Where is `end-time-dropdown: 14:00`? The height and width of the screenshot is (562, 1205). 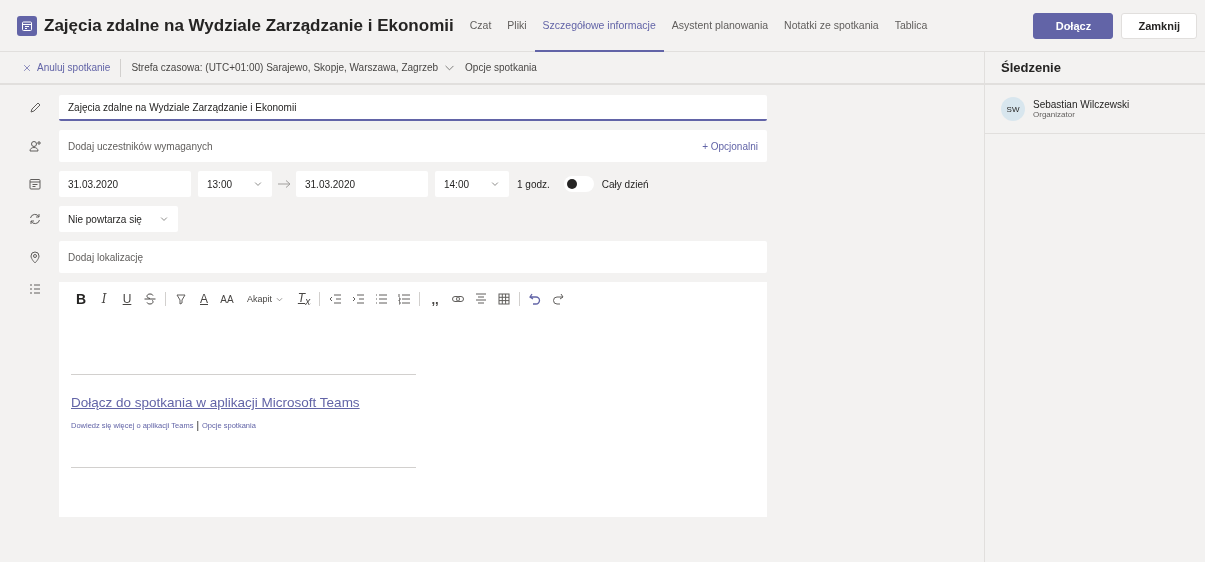 end-time-dropdown: 14:00 is located at coordinates (472, 184).